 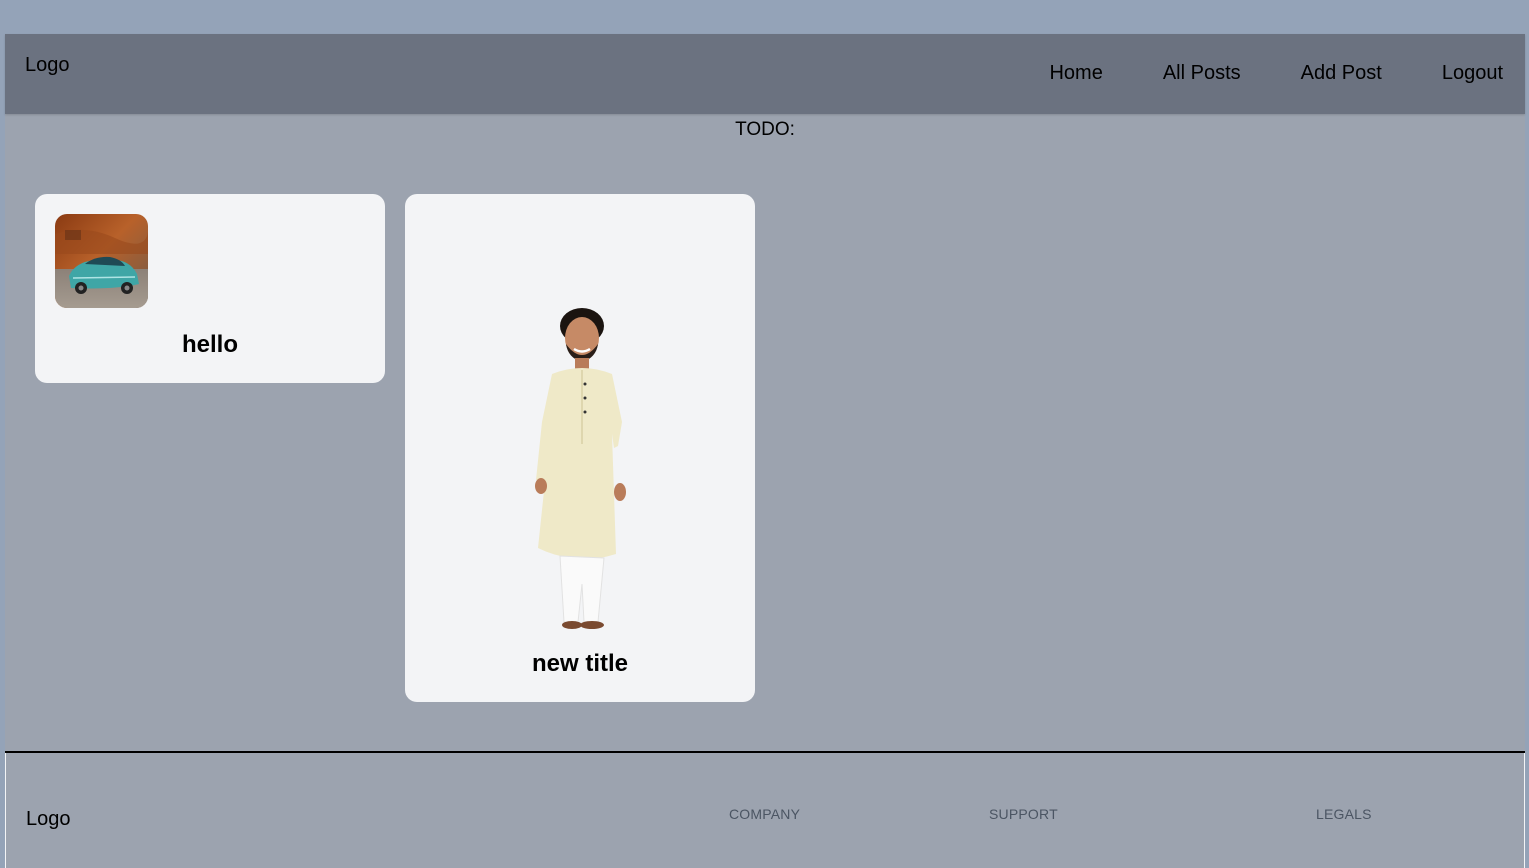 What do you see at coordinates (579, 663) in the screenshot?
I see `post-title: new title` at bounding box center [579, 663].